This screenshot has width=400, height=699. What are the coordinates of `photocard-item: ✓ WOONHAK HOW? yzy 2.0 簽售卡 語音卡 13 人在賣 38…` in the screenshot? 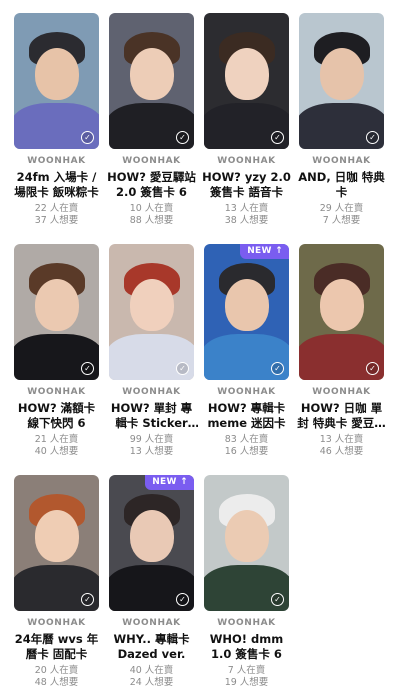 It's located at (246, 125).